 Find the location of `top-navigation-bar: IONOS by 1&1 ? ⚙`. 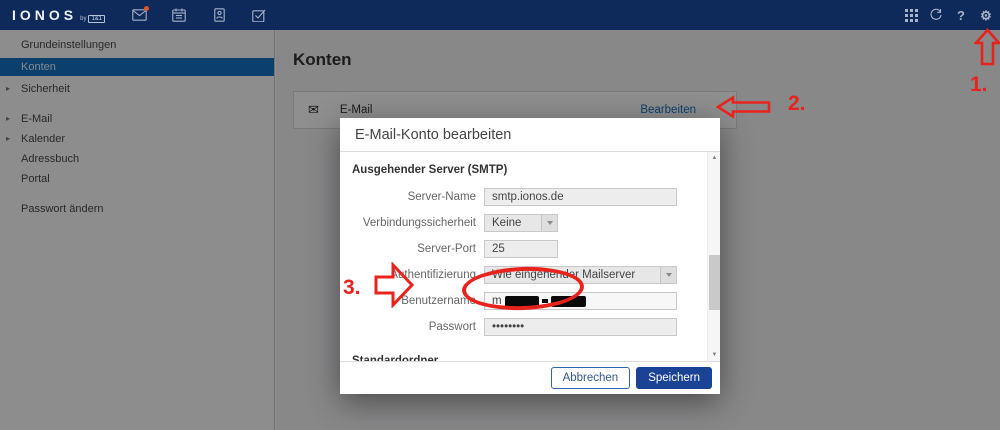

top-navigation-bar: IONOS by 1&1 ? ⚙ is located at coordinates (500, 15).